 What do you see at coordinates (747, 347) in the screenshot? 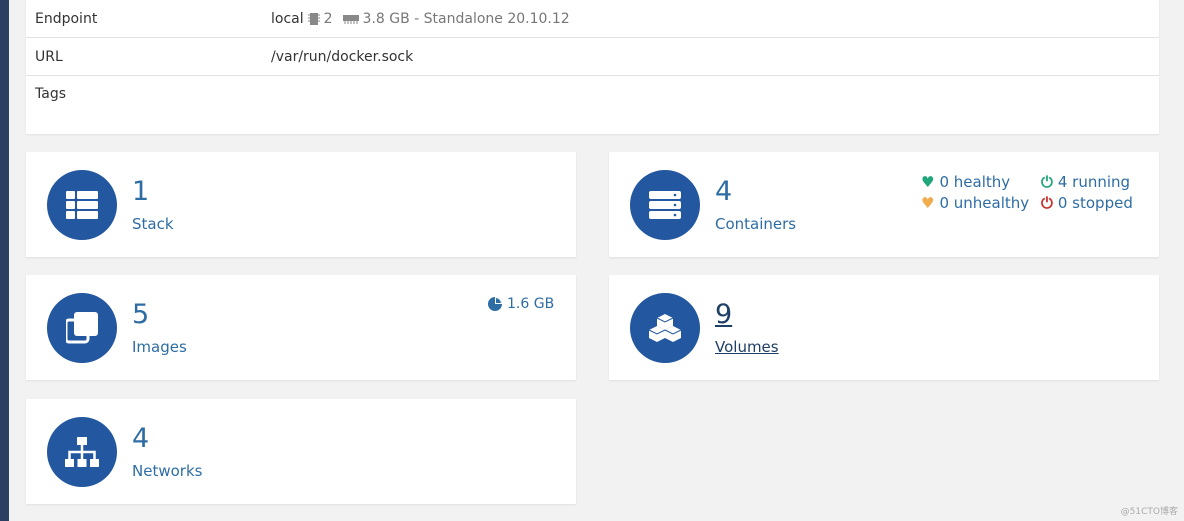
I see `volumes-link: Volumes` at bounding box center [747, 347].